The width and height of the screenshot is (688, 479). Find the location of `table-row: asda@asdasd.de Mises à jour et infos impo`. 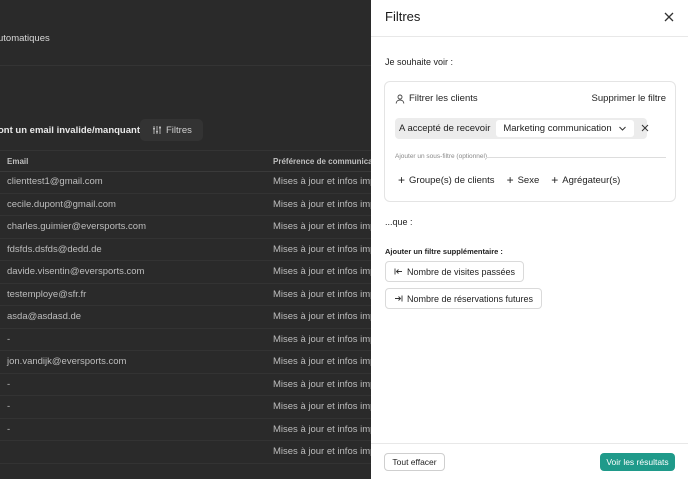

table-row: asda@asdasd.de Mises à jour et infos impo is located at coordinates (185, 317).